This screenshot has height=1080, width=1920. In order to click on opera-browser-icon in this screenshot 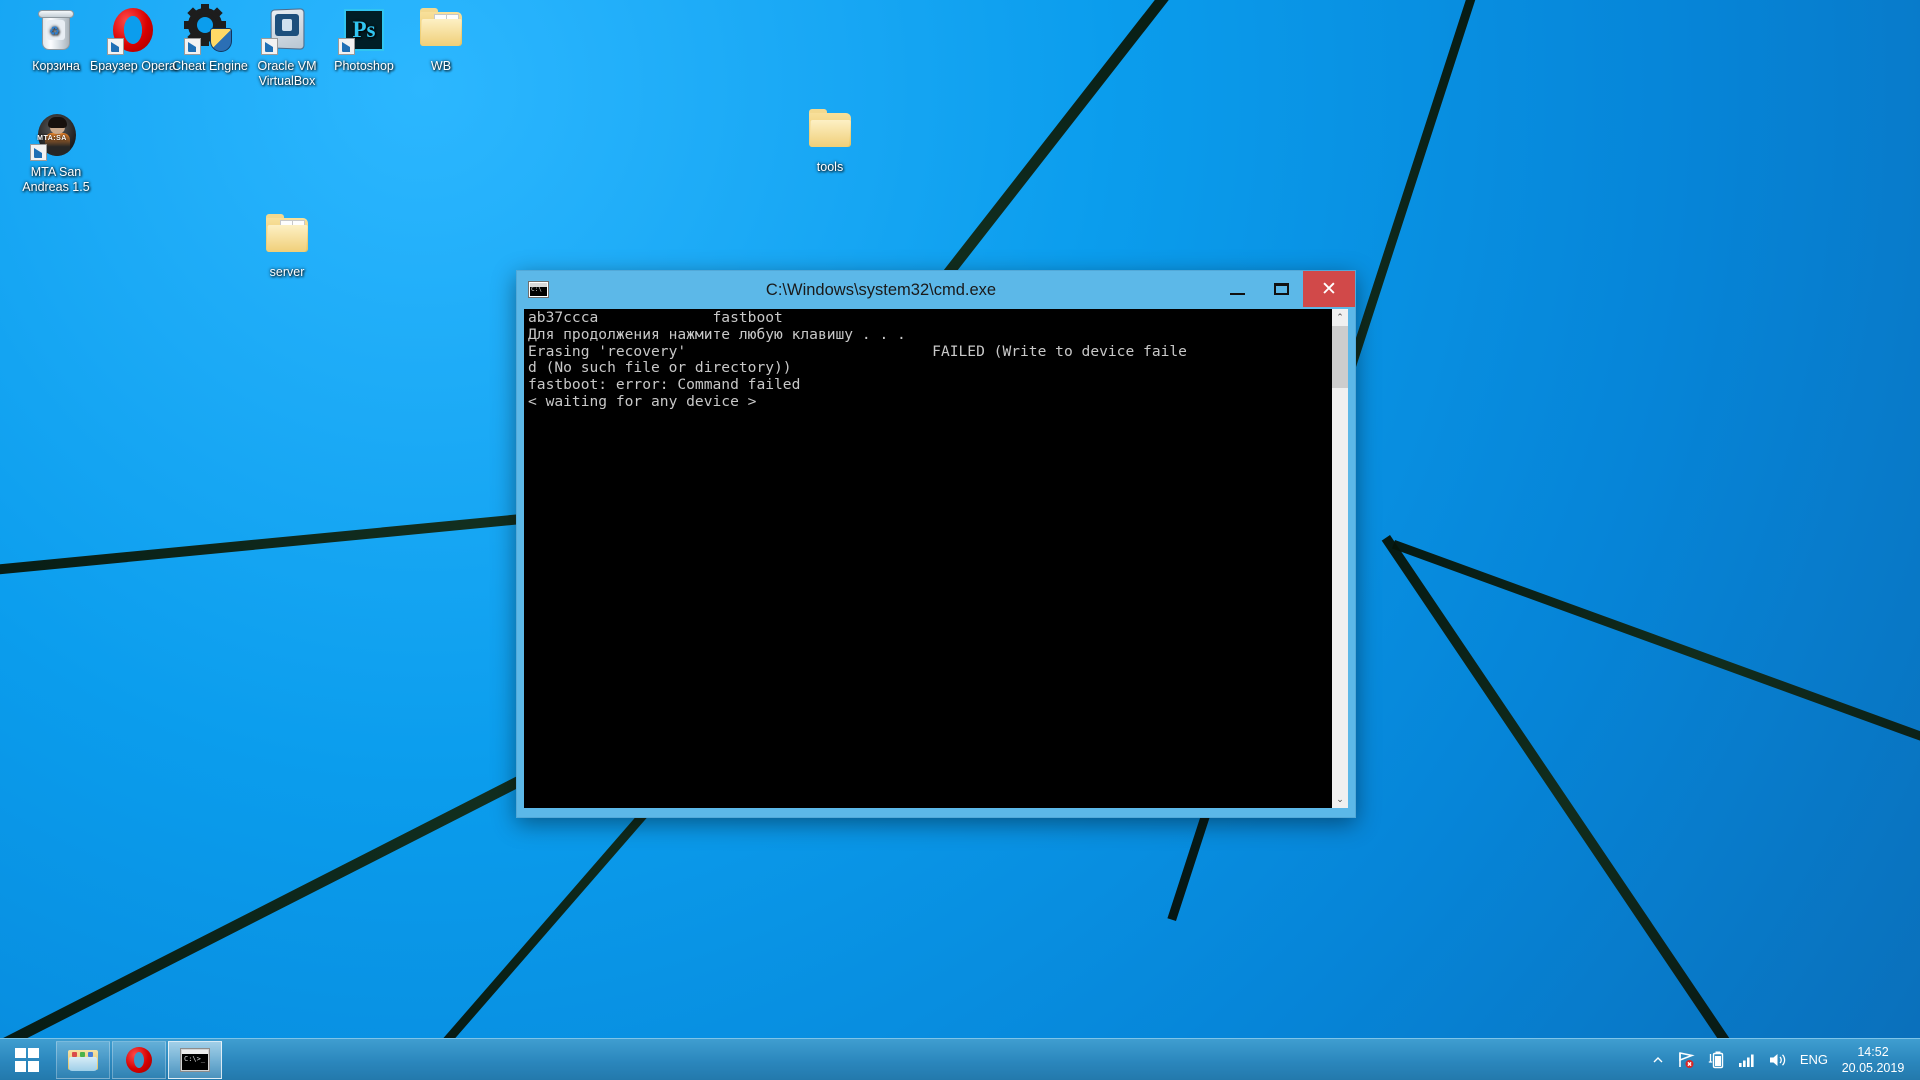, I will do `click(132, 30)`.